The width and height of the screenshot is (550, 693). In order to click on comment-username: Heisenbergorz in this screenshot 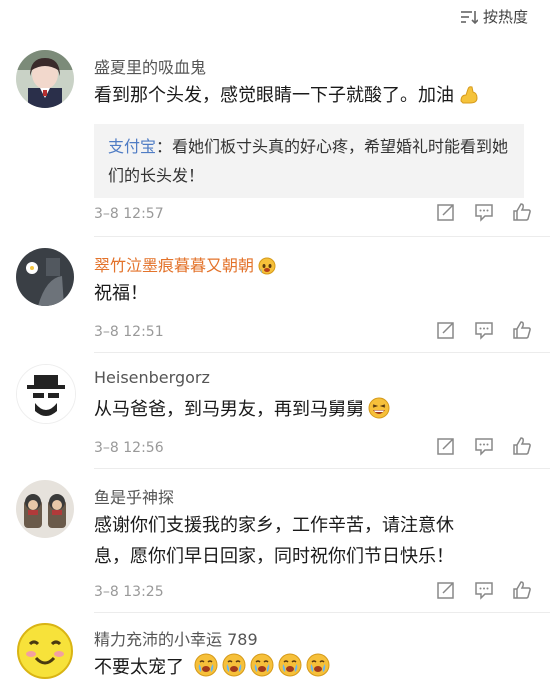, I will do `click(152, 377)`.